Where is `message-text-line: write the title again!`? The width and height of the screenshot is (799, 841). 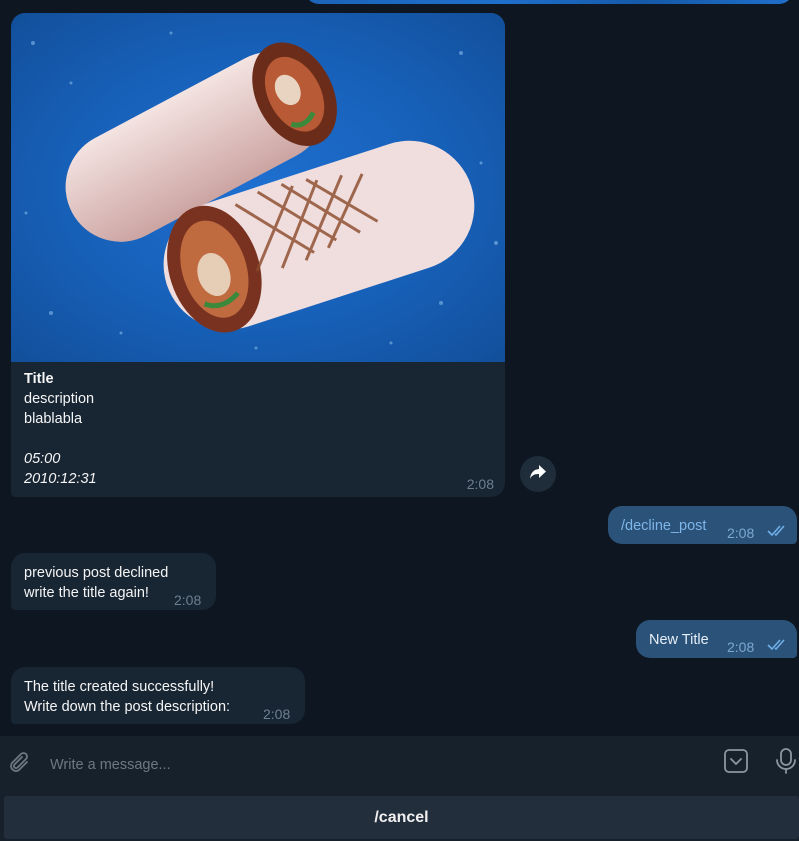 message-text-line: write the title again! is located at coordinates (86, 593).